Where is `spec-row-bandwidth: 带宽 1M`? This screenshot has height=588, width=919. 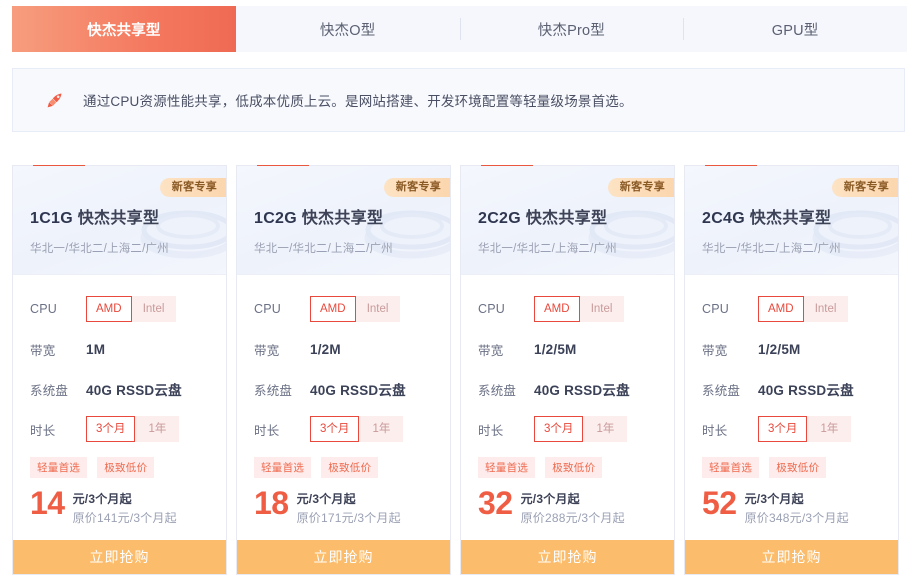 spec-row-bandwidth: 带宽 1M is located at coordinates (119, 349).